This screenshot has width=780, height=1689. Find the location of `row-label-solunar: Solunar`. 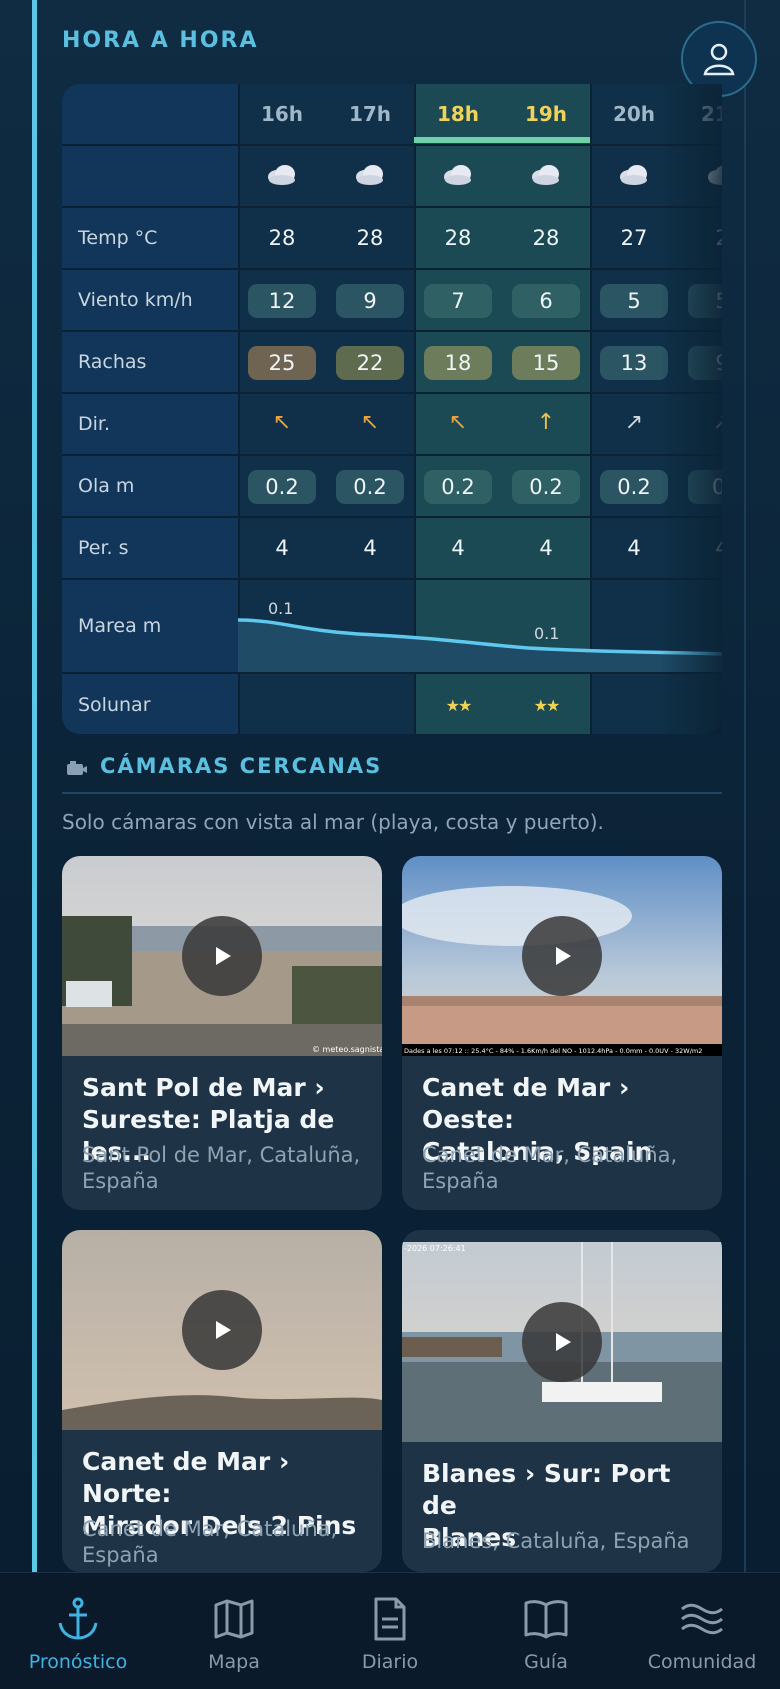

row-label-solunar: Solunar is located at coordinates (114, 705).